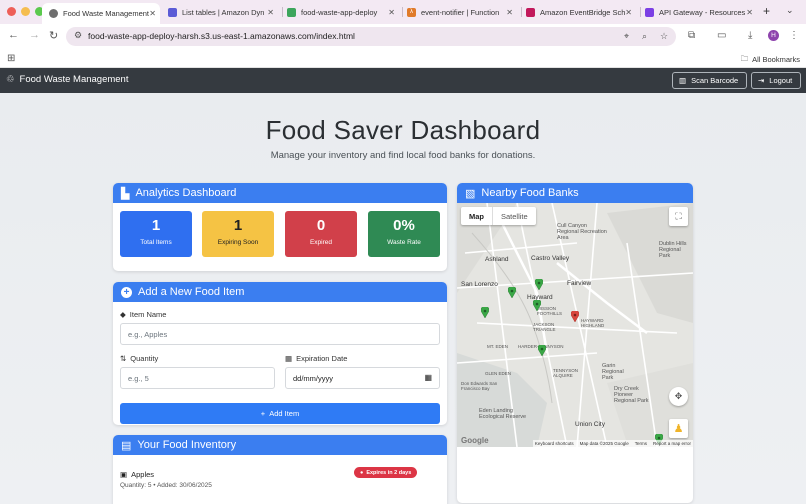 This screenshot has width=806, height=504. Describe the element at coordinates (604, 443) in the screenshot. I see `map-data-attribution: Map data ©2025 Google` at that location.